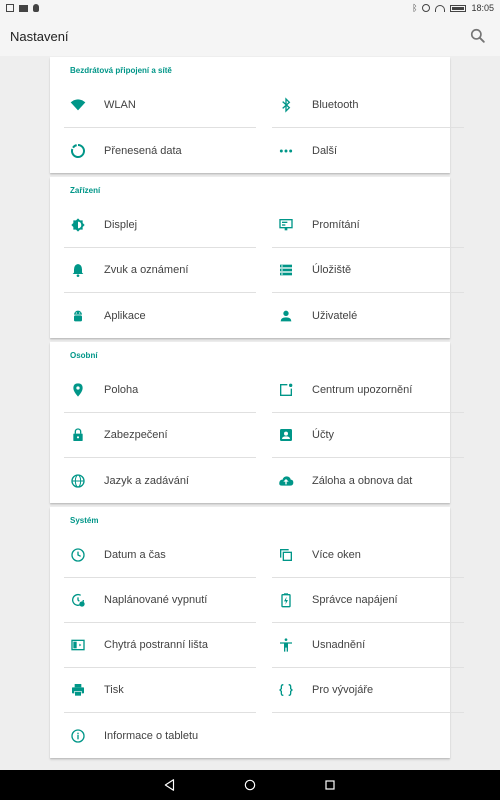 The image size is (500, 800). Describe the element at coordinates (151, 735) in the screenshot. I see `settings-item-label: Informace o tabletu` at that location.